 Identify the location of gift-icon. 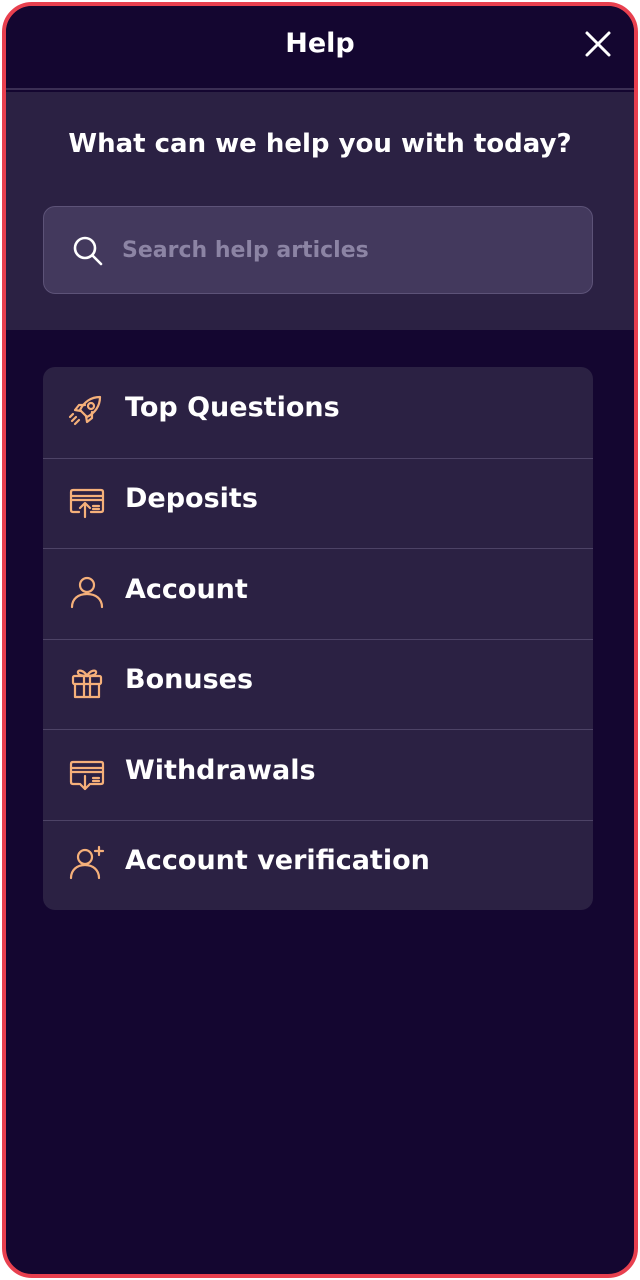
(87, 682).